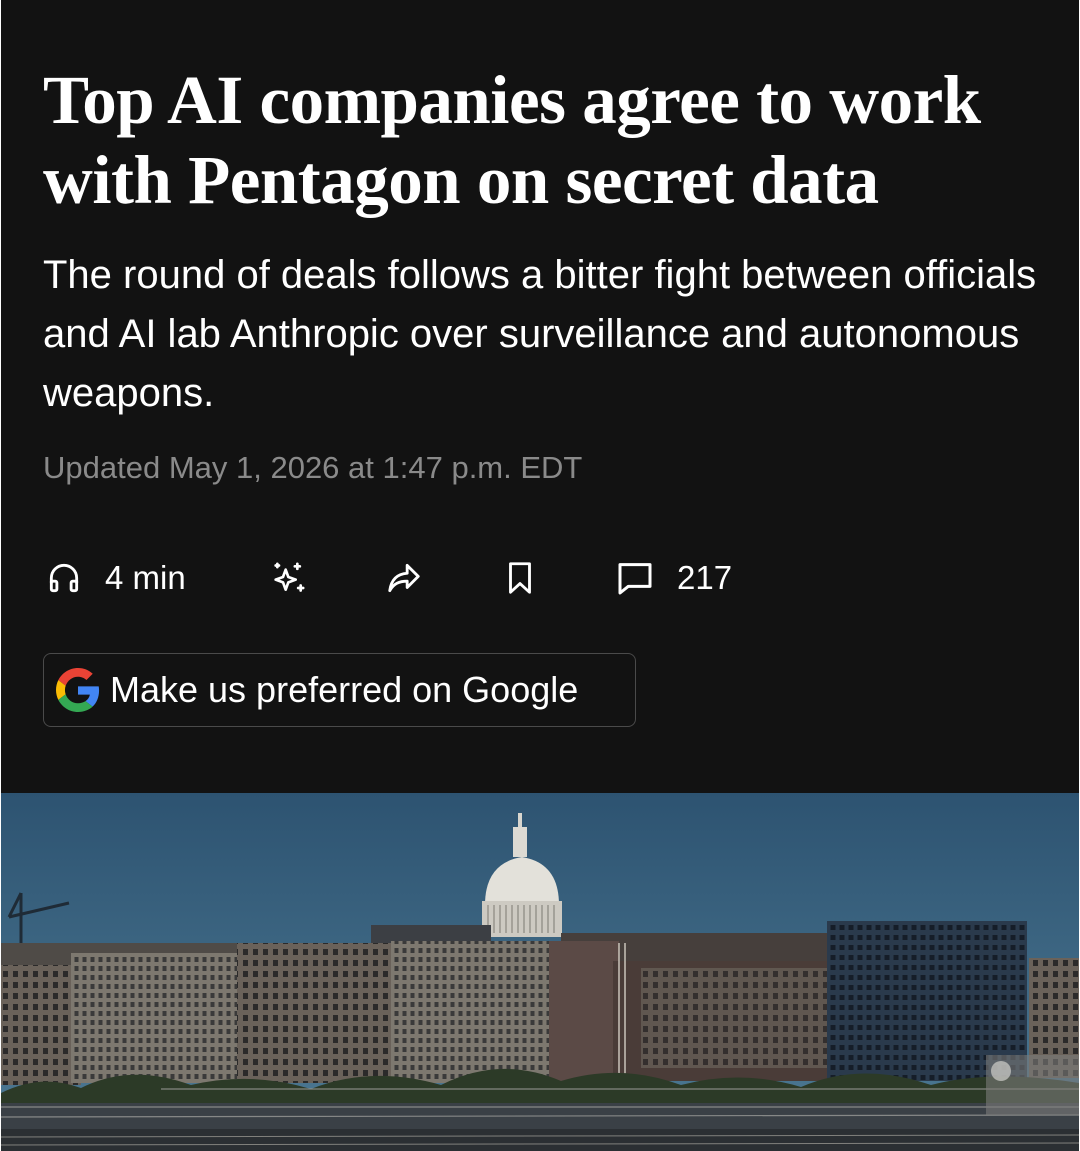  I want to click on share-button, so click(404, 578).